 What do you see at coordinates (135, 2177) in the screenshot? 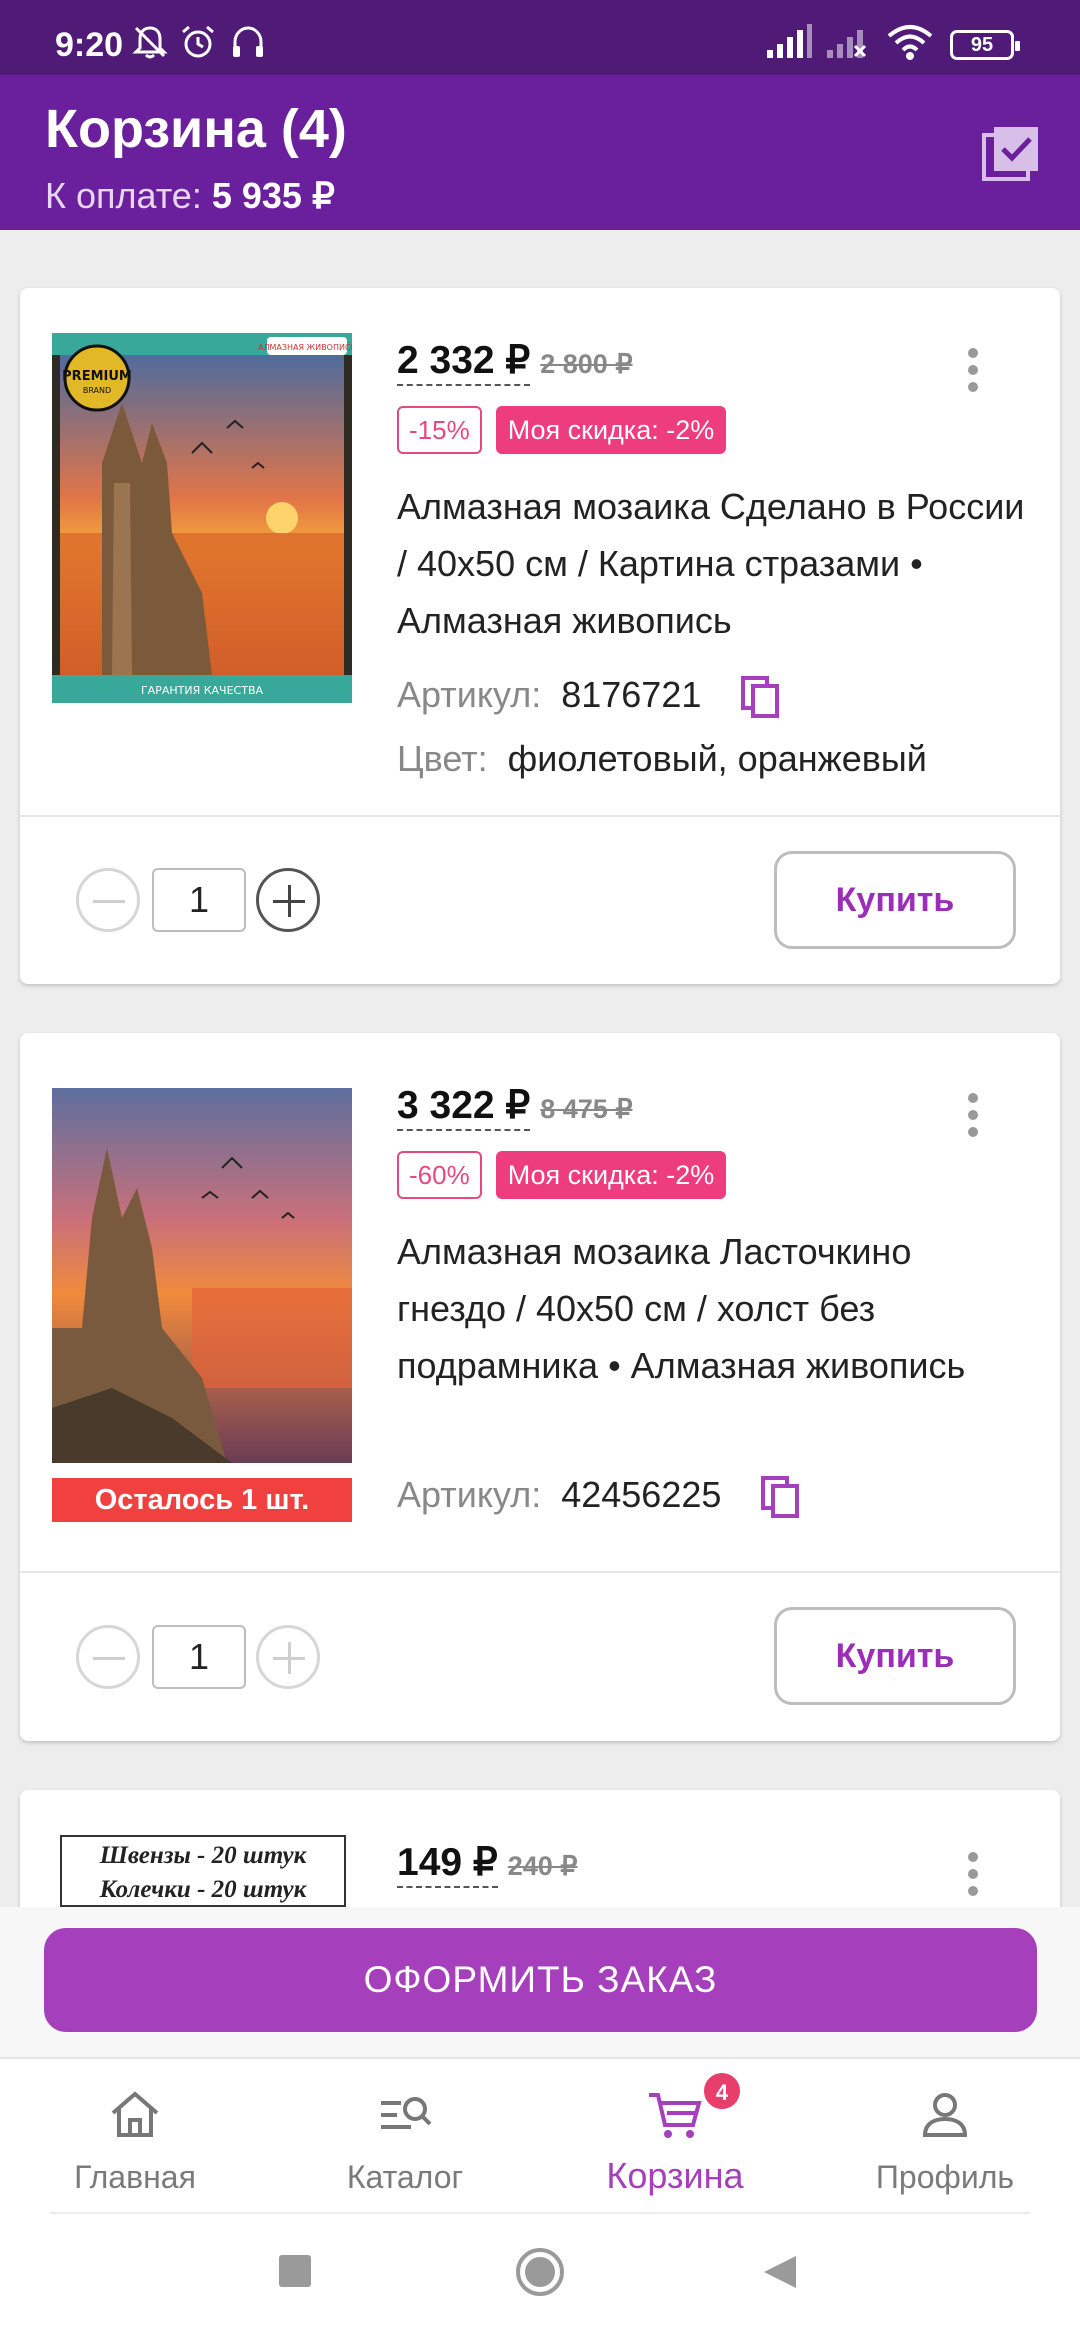
I see `nav-label: Главная` at bounding box center [135, 2177].